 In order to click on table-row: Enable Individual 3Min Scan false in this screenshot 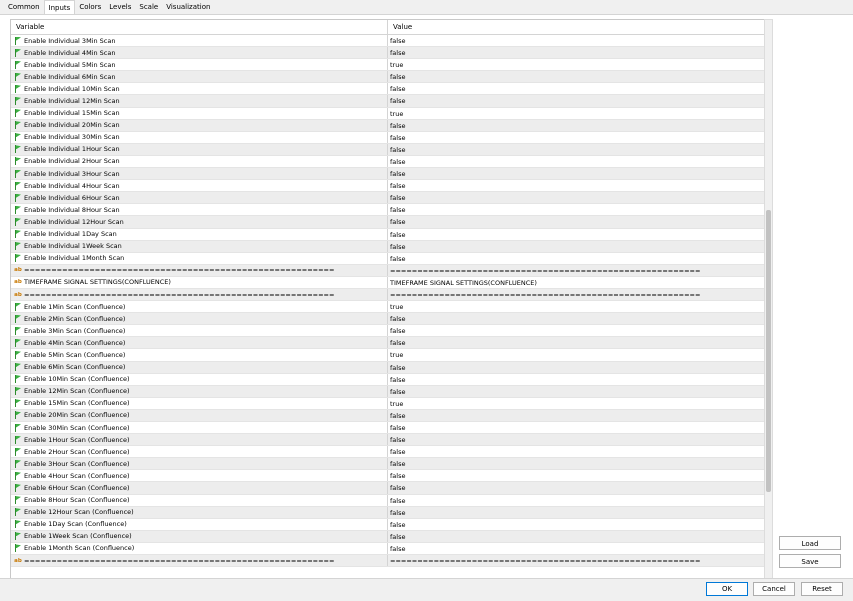, I will do `click(388, 41)`.